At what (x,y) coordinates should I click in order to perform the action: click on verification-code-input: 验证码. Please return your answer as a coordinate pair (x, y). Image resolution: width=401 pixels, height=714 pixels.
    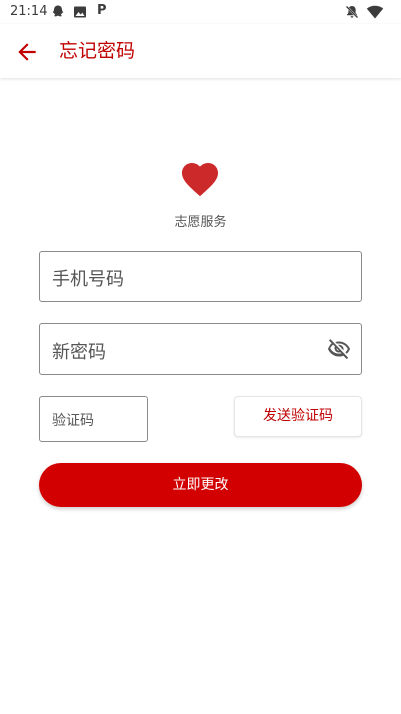
    Looking at the image, I should click on (93, 419).